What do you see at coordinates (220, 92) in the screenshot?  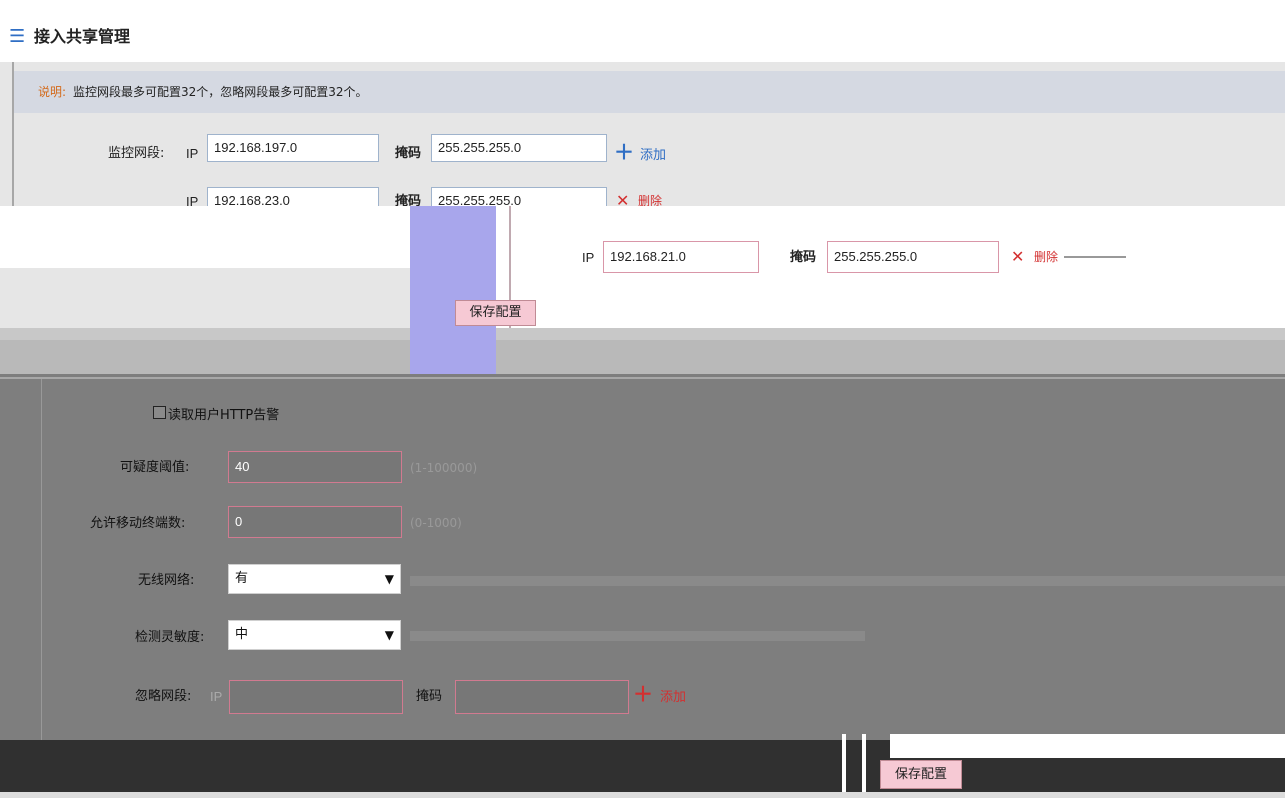 I see `notice-text: 监控网段最多可配置32个，忽略网段最多可配置32个。` at bounding box center [220, 92].